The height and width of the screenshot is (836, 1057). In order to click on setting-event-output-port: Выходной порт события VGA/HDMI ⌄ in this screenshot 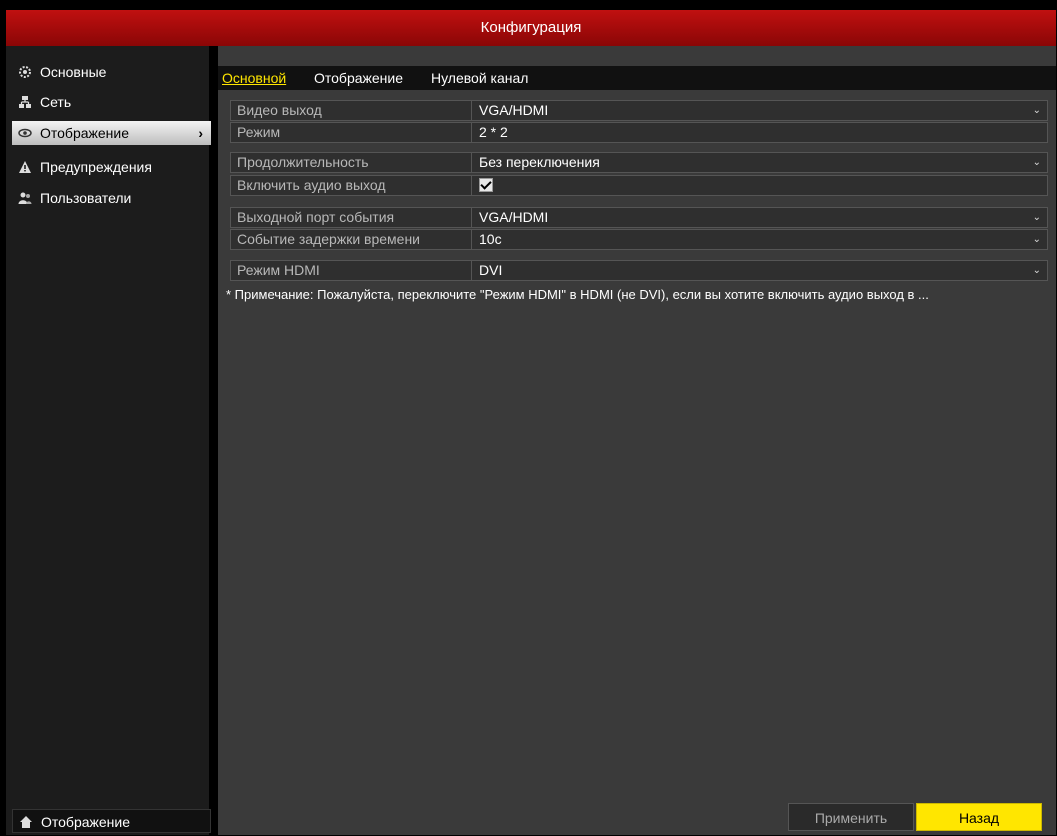, I will do `click(639, 217)`.